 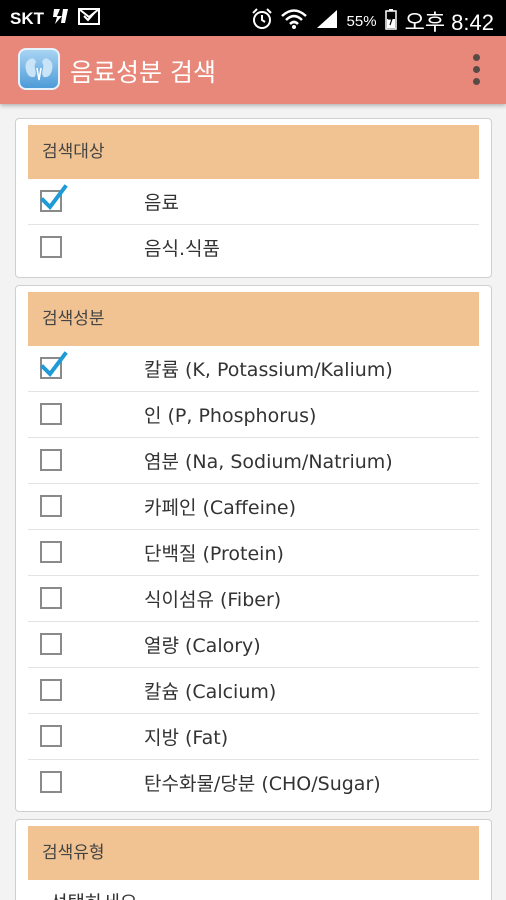 What do you see at coordinates (230, 416) in the screenshot?
I see `component-label: 인 (P, Phosphorus)` at bounding box center [230, 416].